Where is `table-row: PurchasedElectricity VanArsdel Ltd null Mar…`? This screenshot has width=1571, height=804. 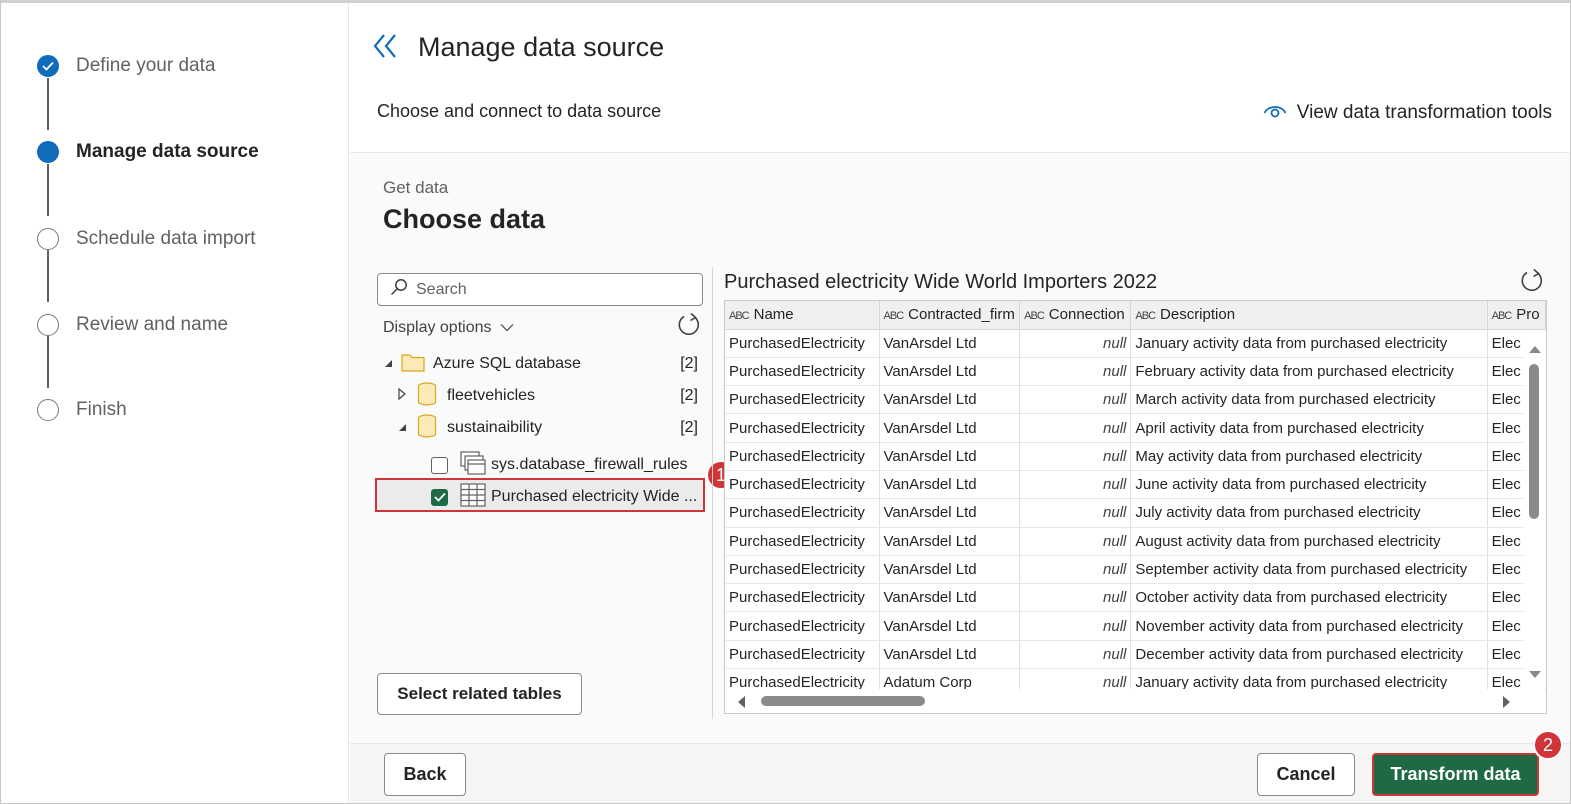
table-row: PurchasedElectricity VanArsdel Ltd null Mar… is located at coordinates (1135, 400).